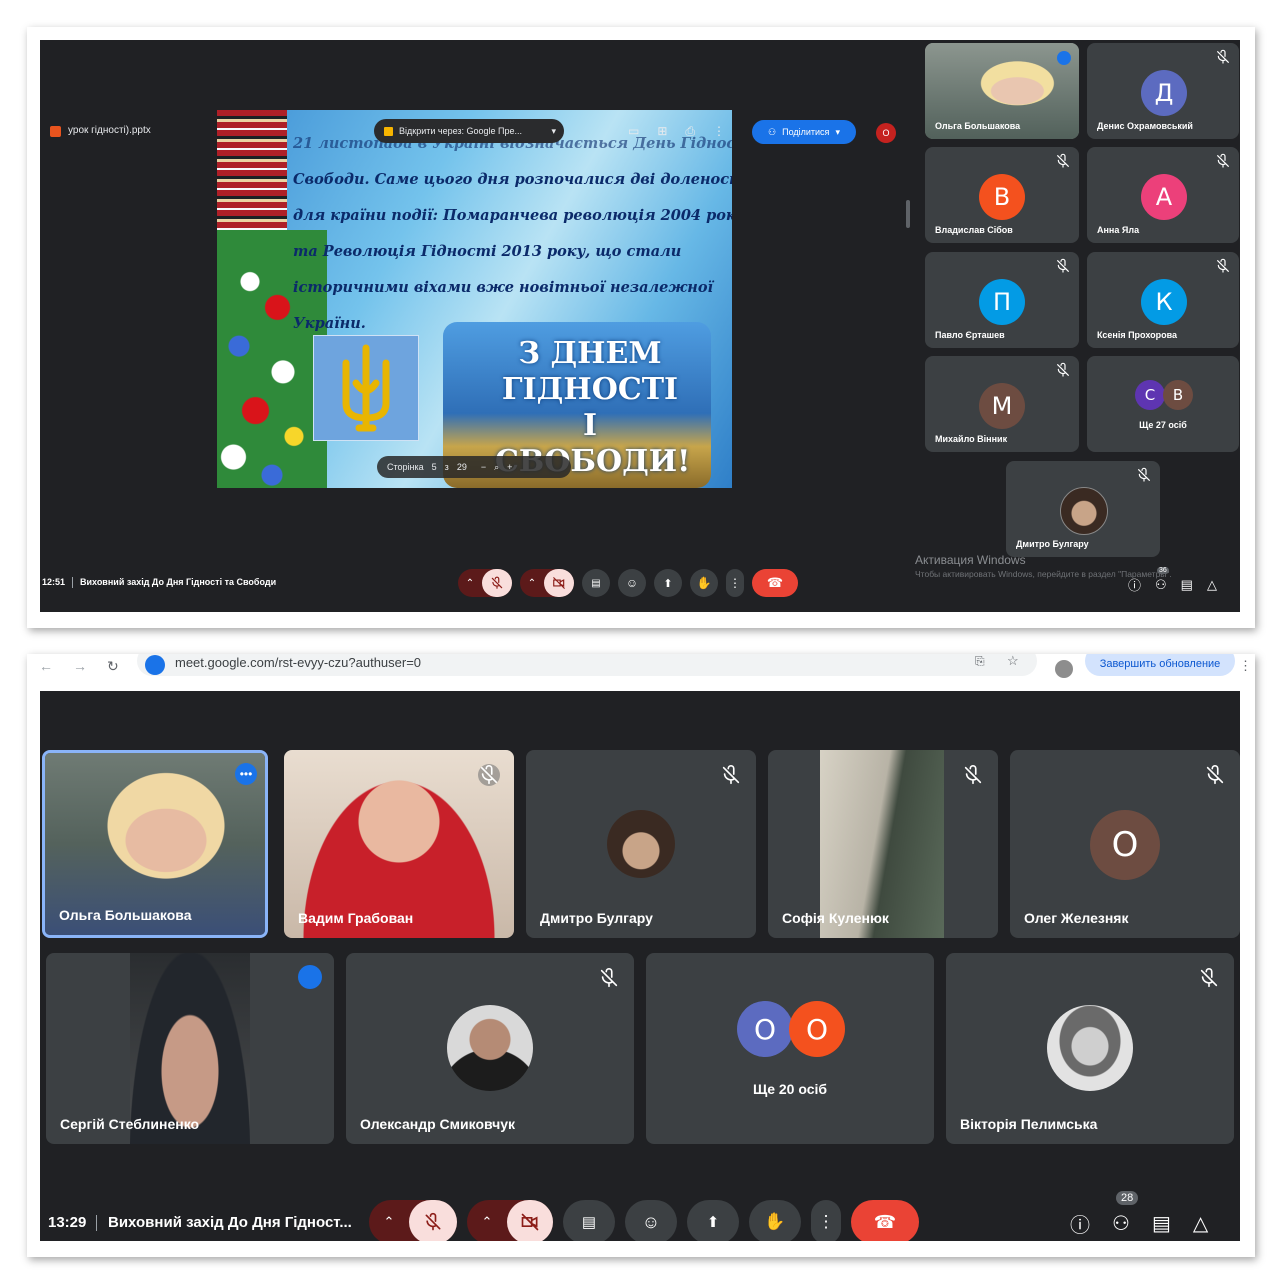  I want to click on folder-icon: ▭, so click(633, 131).